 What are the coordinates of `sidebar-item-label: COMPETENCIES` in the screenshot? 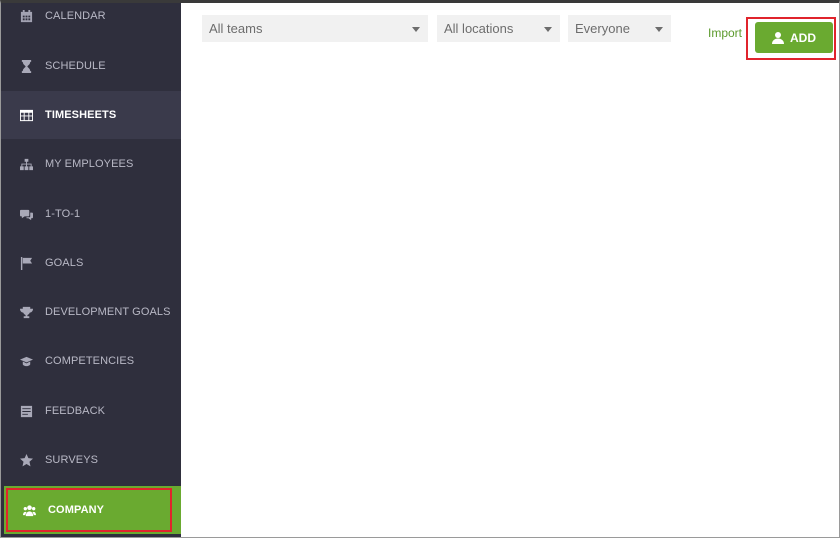 It's located at (90, 361).